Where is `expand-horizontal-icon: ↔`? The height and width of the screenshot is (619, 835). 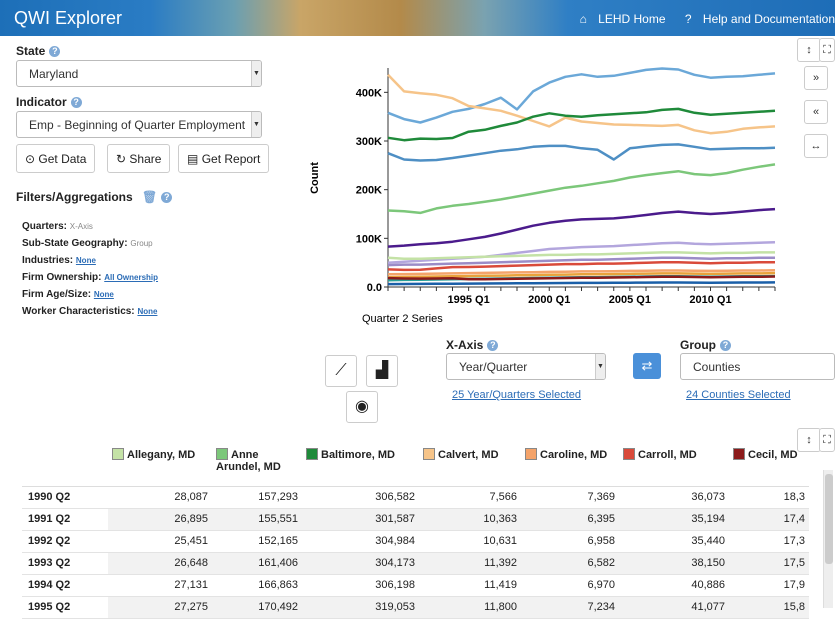 expand-horizontal-icon: ↔ is located at coordinates (816, 146).